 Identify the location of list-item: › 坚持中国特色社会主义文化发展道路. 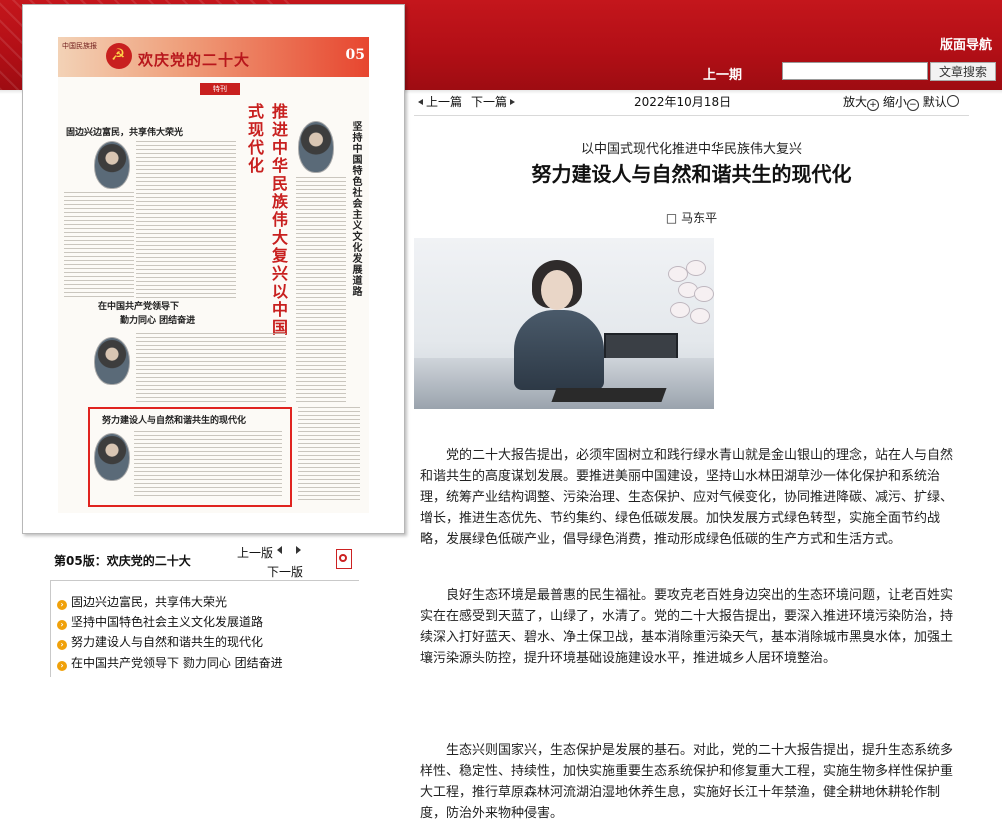
(160, 621).